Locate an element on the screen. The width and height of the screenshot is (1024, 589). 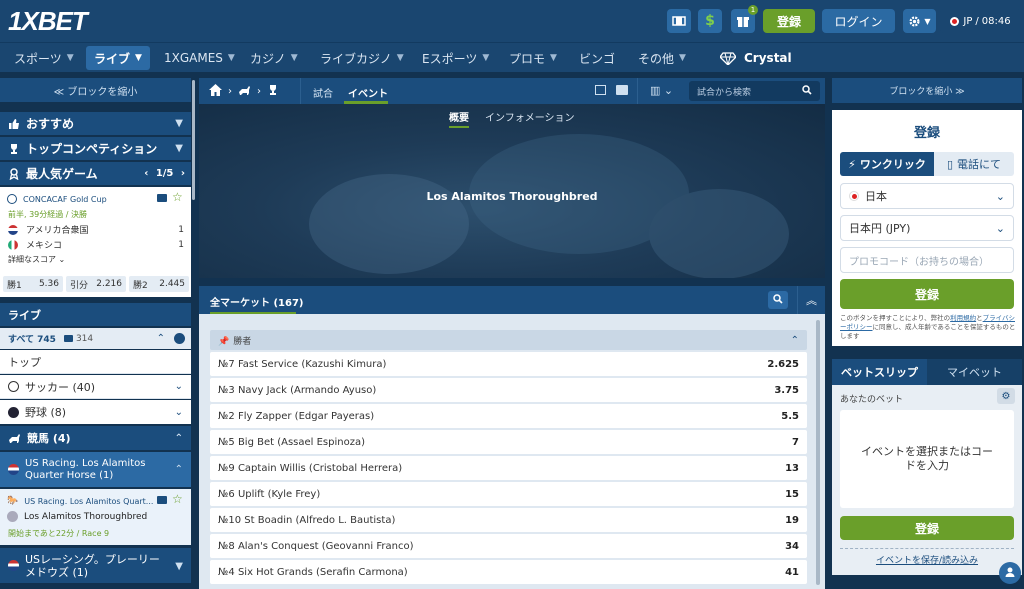
runner-row: №4 Six Hot Grands (Serafin Carmona) 41 is located at coordinates (508, 572).